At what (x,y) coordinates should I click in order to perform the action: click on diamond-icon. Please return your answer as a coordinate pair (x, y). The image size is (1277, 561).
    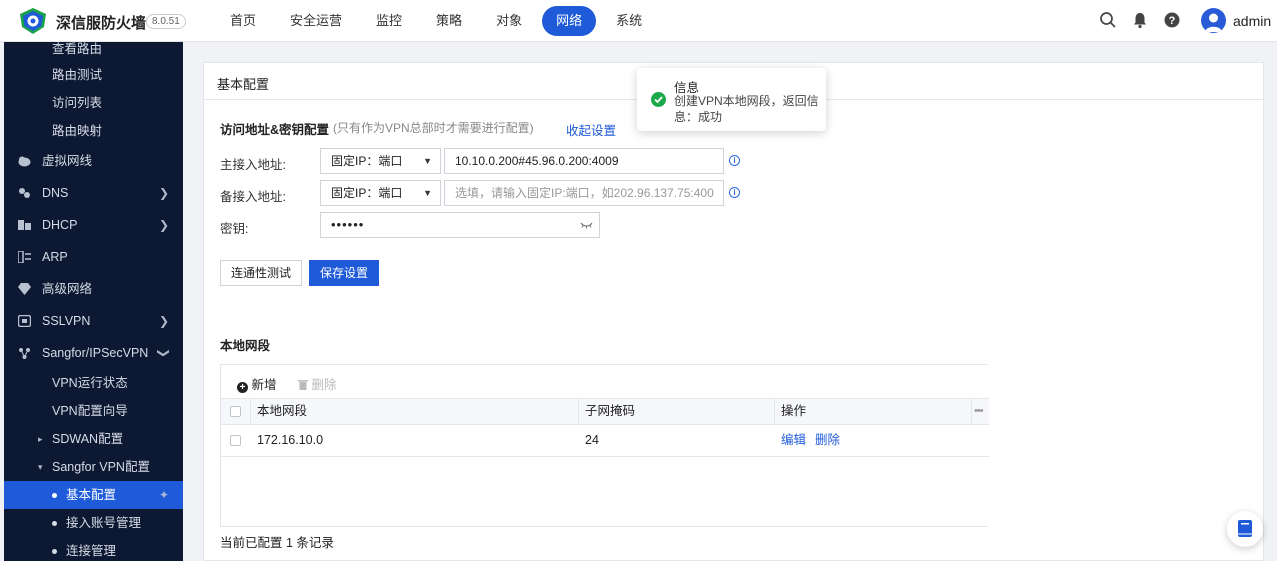
    Looking at the image, I should click on (24, 289).